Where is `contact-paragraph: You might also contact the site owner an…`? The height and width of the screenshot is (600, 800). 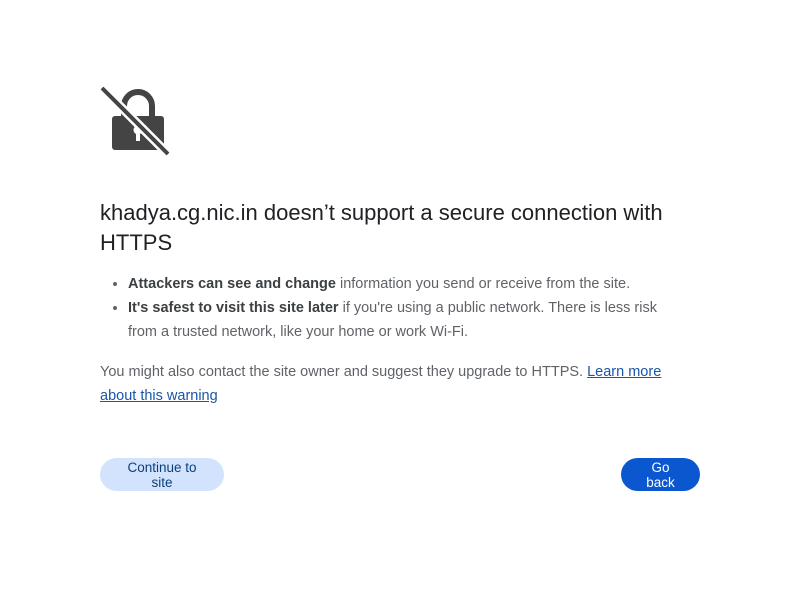 contact-paragraph: You might also contact the site owner an… is located at coordinates (395, 384).